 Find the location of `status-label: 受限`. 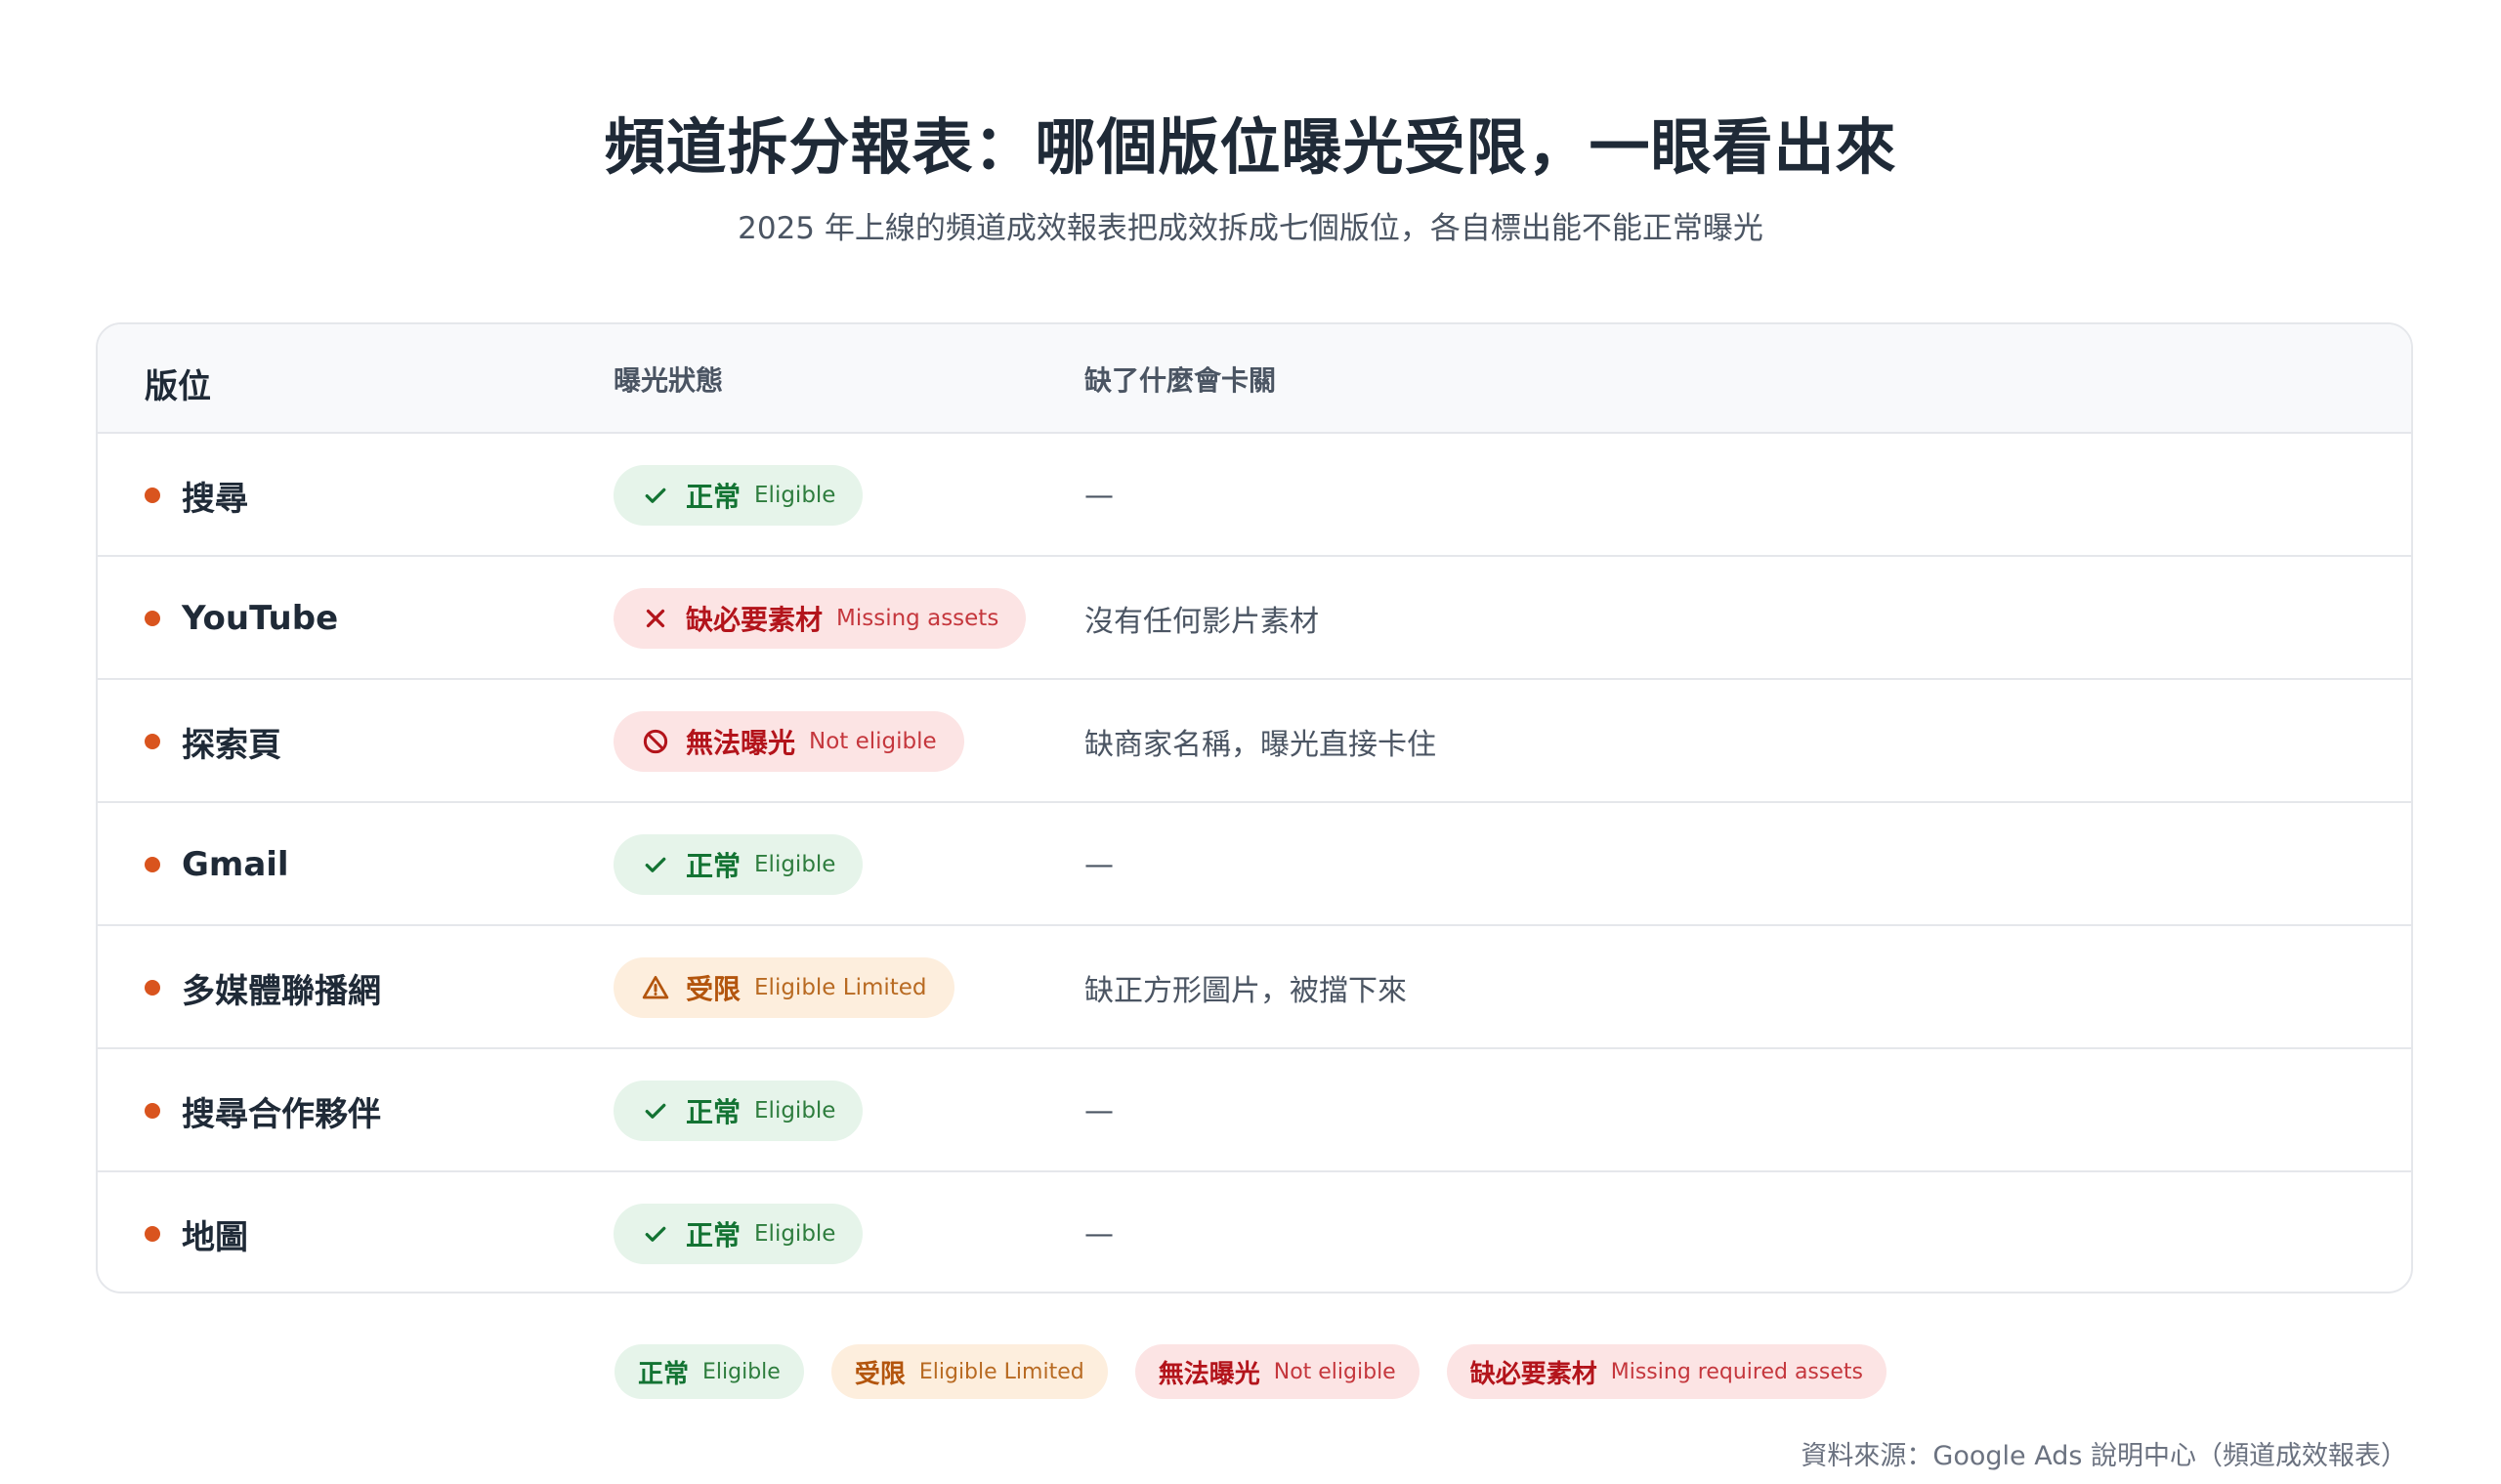

status-label: 受限 is located at coordinates (714, 989).